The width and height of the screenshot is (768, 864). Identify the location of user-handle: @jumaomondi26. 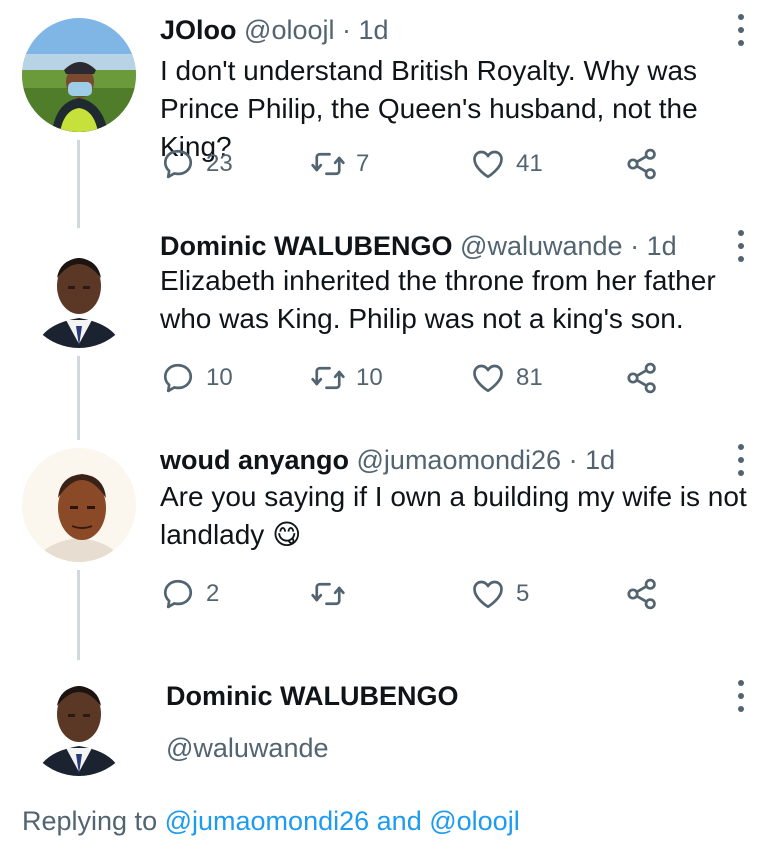
(459, 460).